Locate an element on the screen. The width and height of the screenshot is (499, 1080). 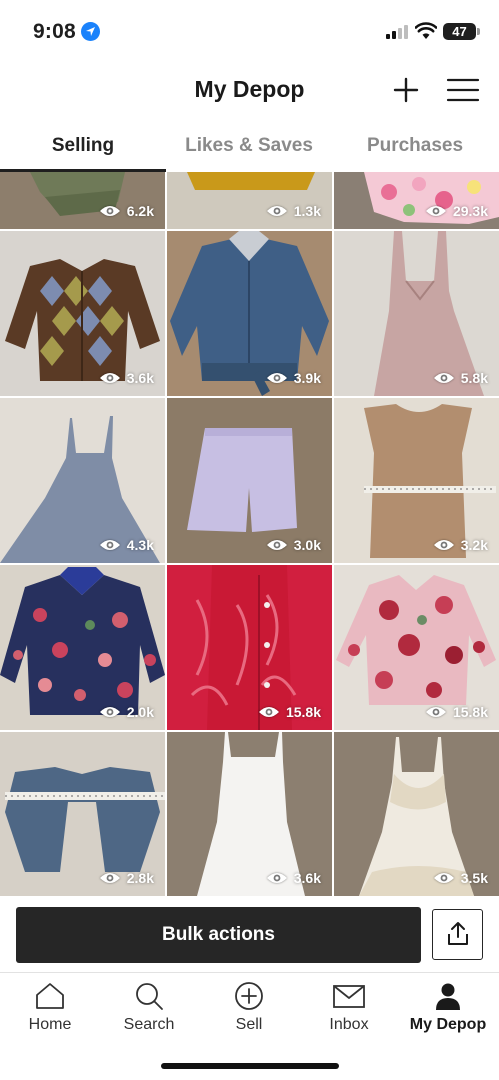
listing-tile: 29.3k is located at coordinates (416, 200).